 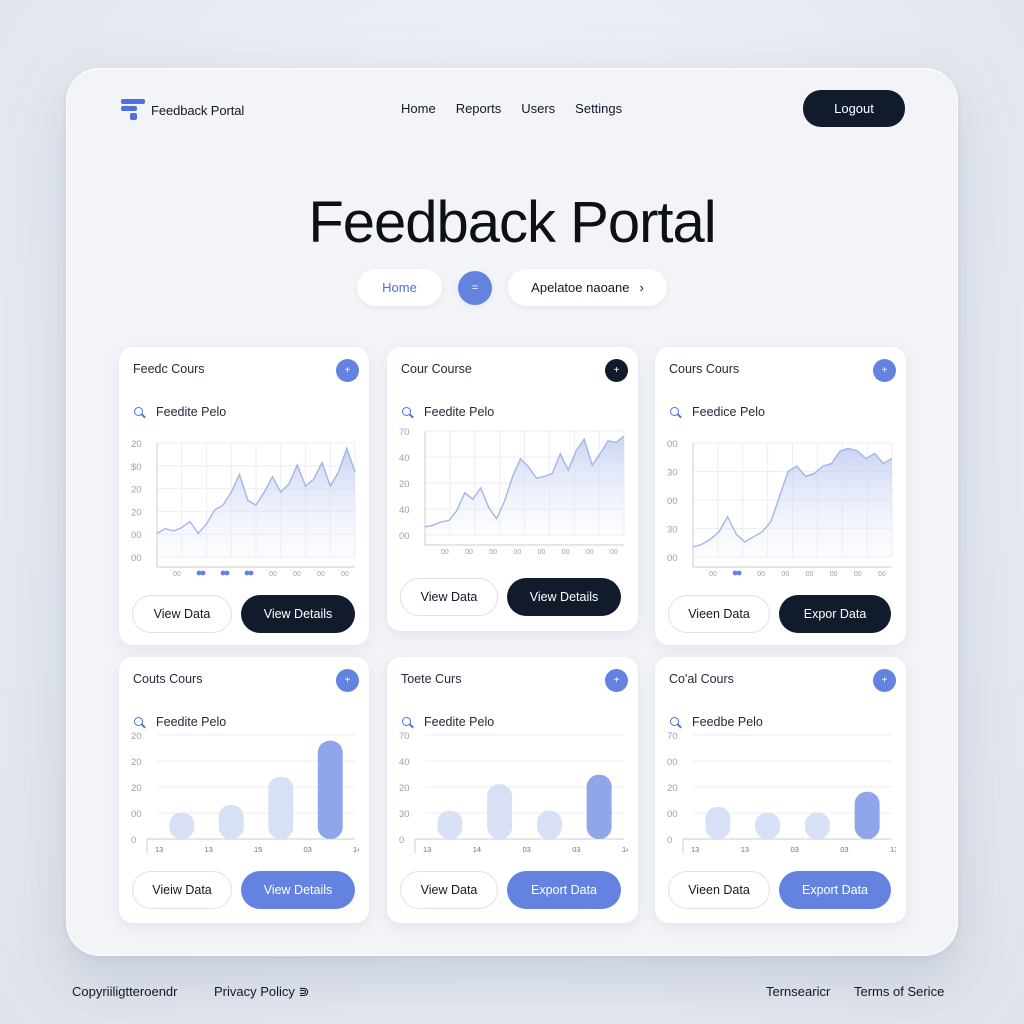 I want to click on y-tick-label: 30, so click(x=404, y=814).